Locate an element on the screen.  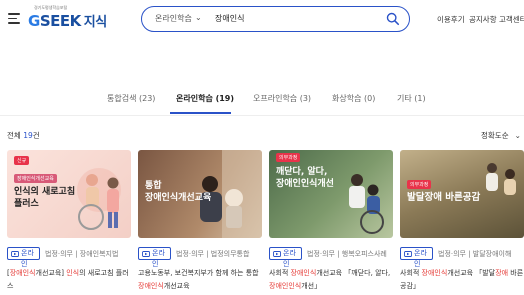
thumbnail-title: 인식의 새로고침 플러스 is located at coordinates (45, 198).